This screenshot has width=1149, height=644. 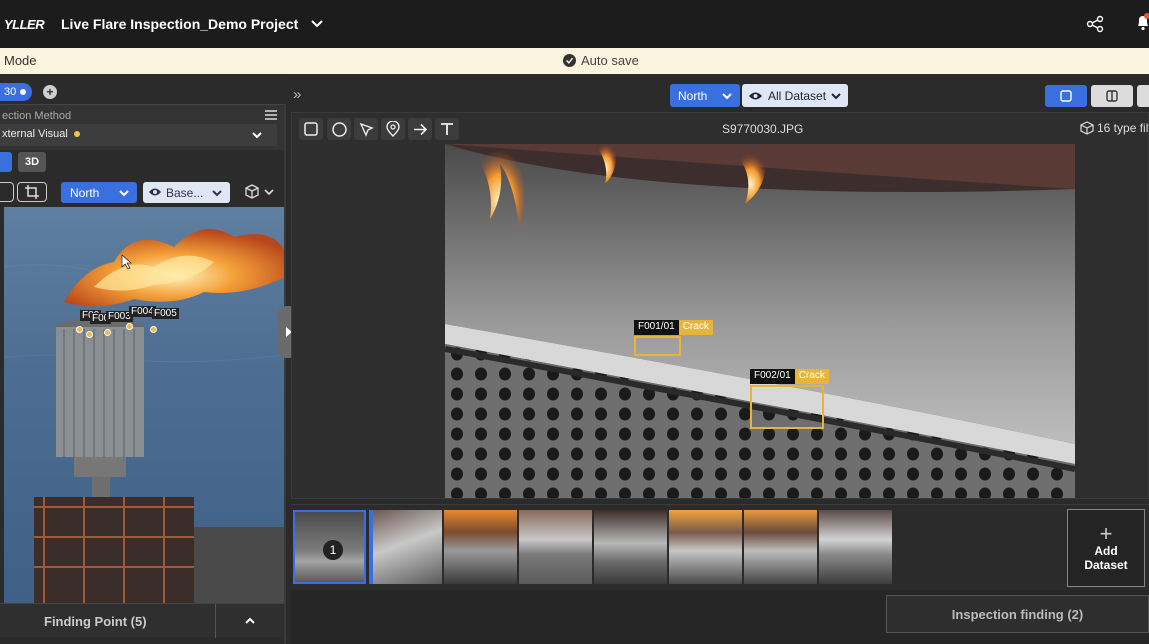 I want to click on finding-point-tab: Finding Point (5), so click(x=95, y=621).